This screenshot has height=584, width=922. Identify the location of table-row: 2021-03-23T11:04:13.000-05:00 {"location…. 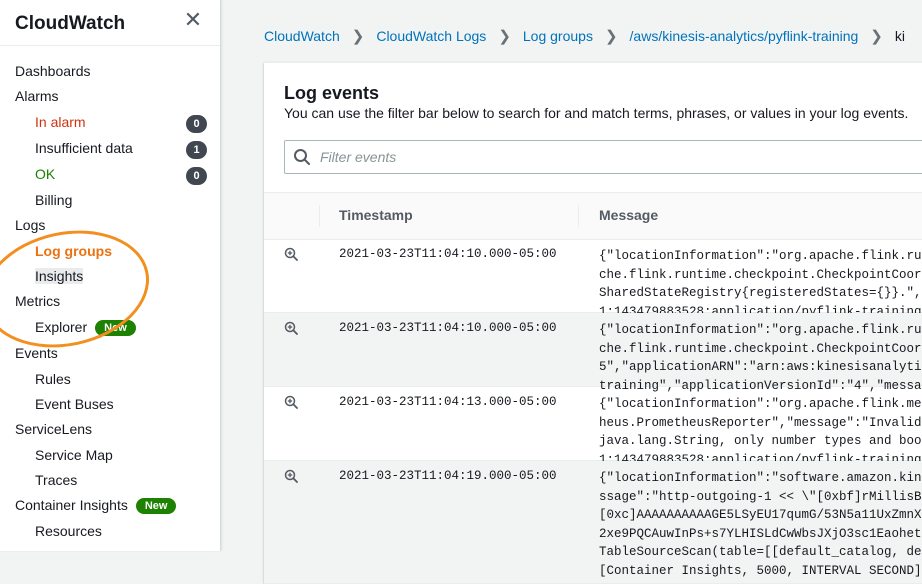
(593, 427).